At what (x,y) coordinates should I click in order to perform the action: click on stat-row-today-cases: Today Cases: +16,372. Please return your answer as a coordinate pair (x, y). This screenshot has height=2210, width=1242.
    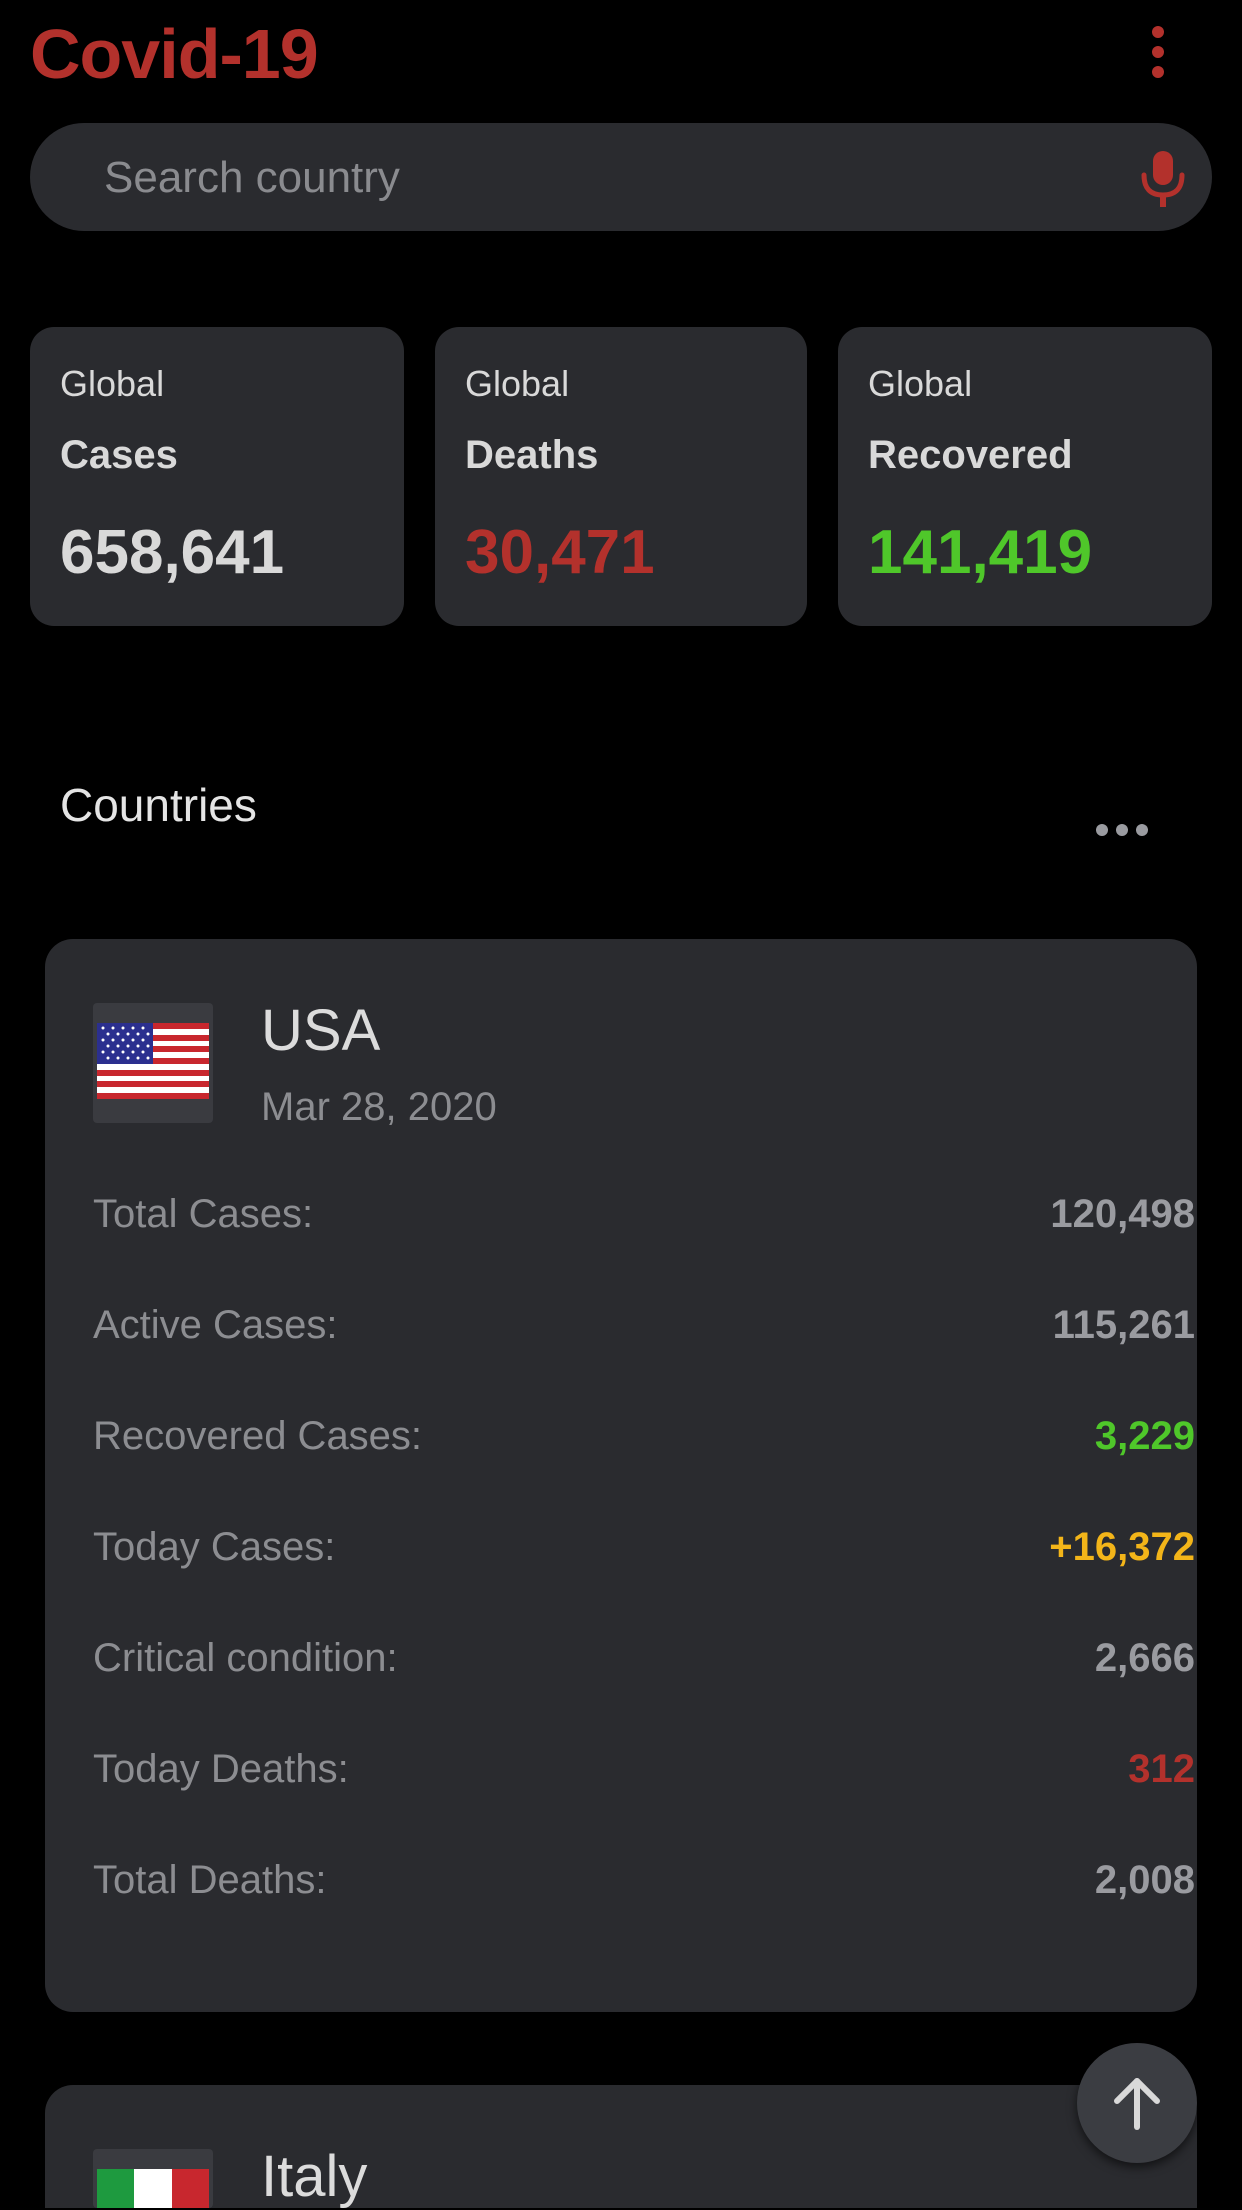
    Looking at the image, I should click on (644, 1555).